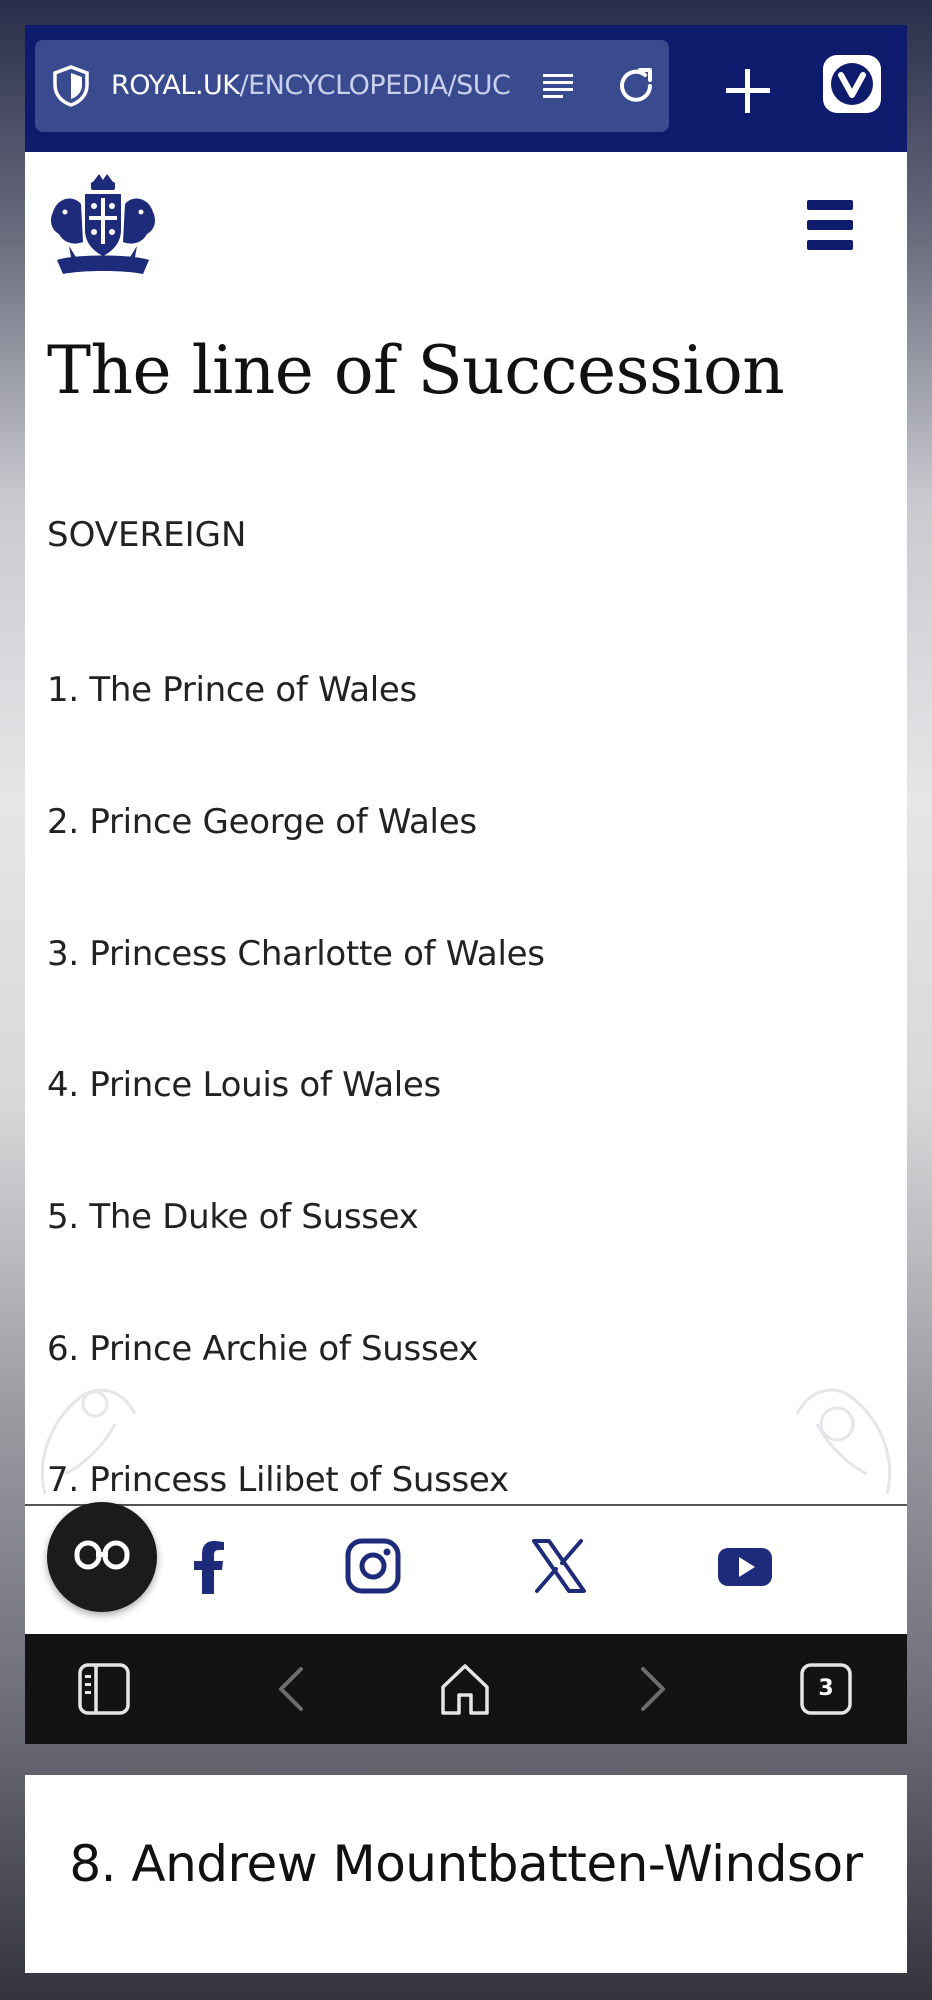 The height and width of the screenshot is (2000, 932). I want to click on succession-item: 2. Prince George of Wales, so click(262, 822).